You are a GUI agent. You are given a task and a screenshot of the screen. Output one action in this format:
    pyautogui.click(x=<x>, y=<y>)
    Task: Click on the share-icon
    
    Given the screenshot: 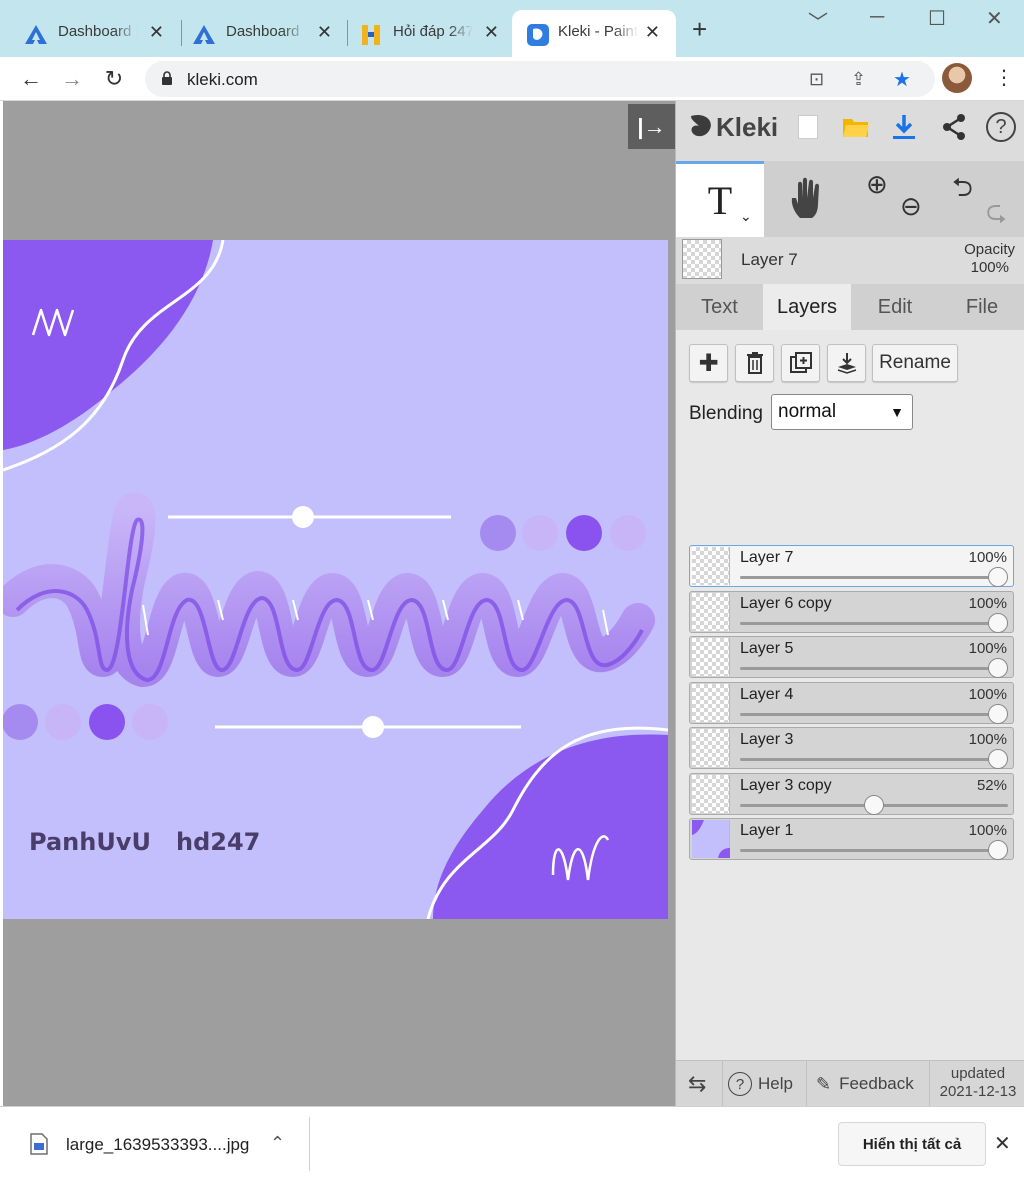 What is the action you would take?
    pyautogui.click(x=954, y=127)
    